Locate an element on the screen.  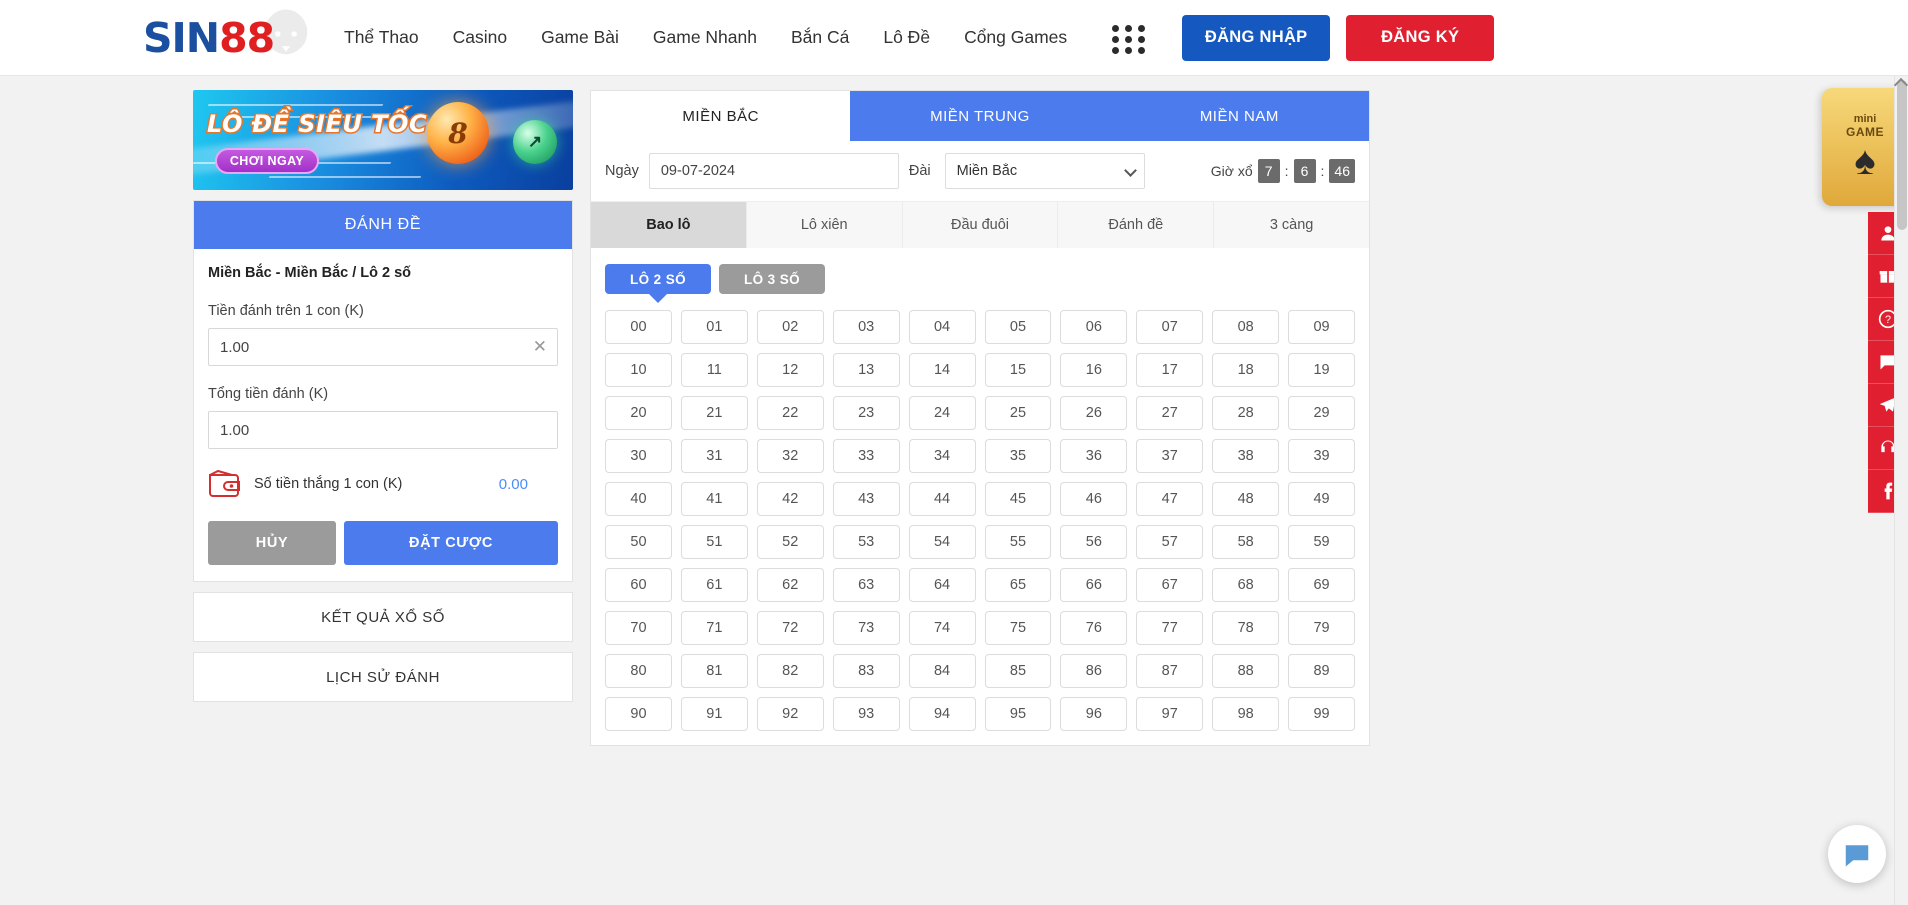
login-button: ĐĂNG NHẬP is located at coordinates (1256, 37).